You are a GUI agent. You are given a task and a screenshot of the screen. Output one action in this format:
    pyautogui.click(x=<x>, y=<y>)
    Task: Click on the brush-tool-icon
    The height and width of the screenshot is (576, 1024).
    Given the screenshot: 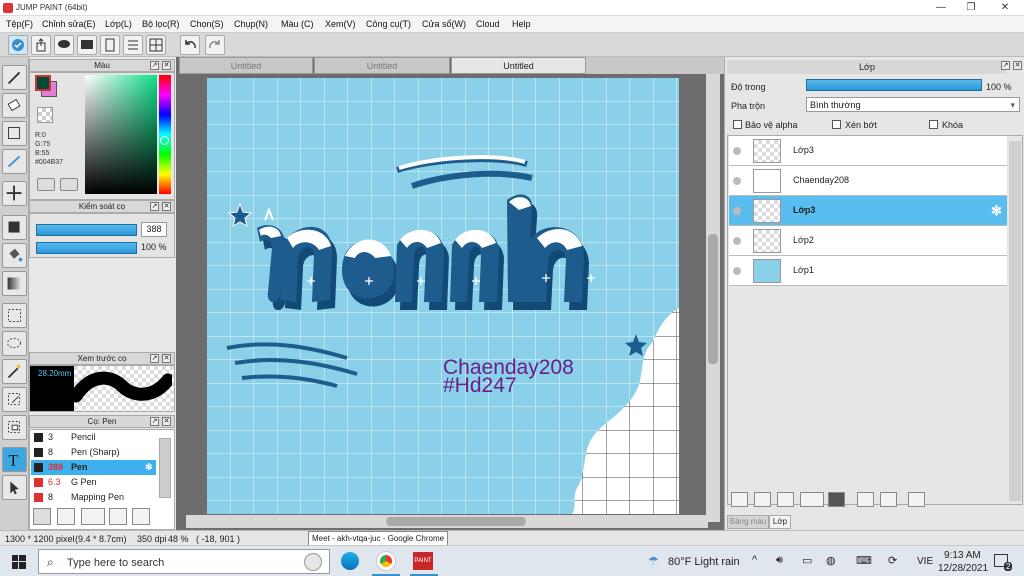 What is the action you would take?
    pyautogui.click(x=14, y=77)
    